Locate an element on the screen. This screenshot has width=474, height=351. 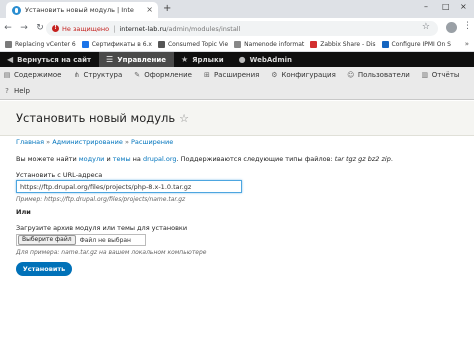
add-shortcut-star-icon: ☆ is located at coordinates (184, 118).